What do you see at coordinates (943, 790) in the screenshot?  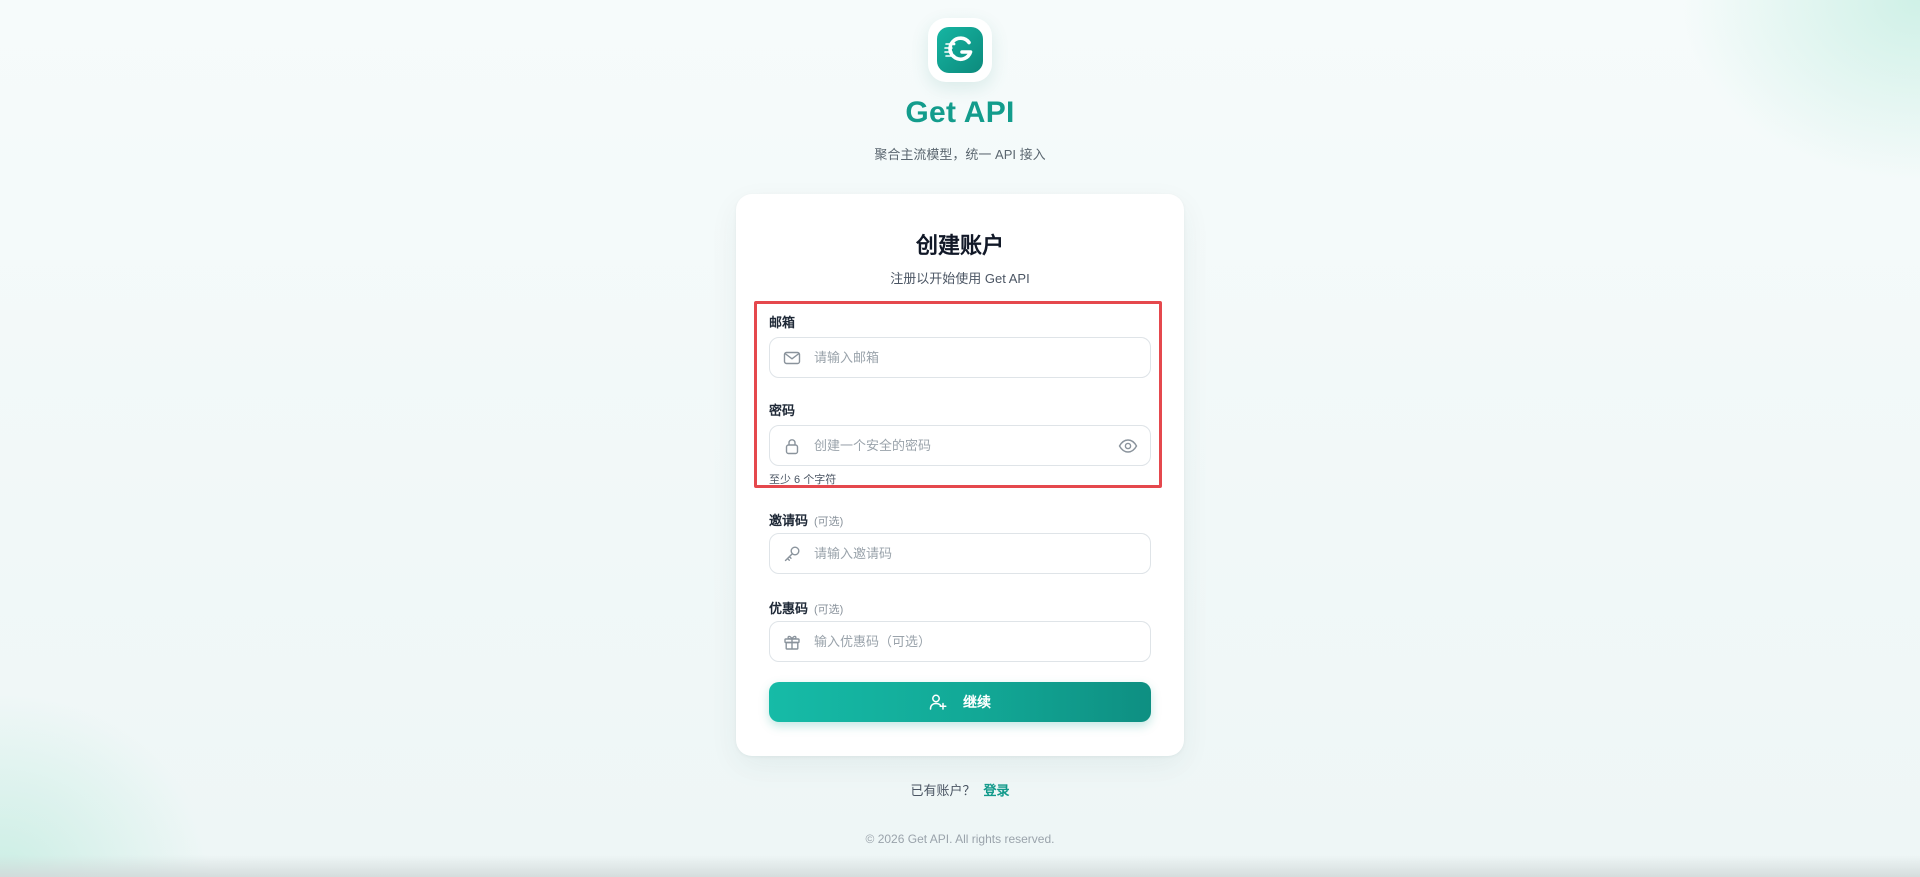 I see `login-prompt-text: 已有账户？` at bounding box center [943, 790].